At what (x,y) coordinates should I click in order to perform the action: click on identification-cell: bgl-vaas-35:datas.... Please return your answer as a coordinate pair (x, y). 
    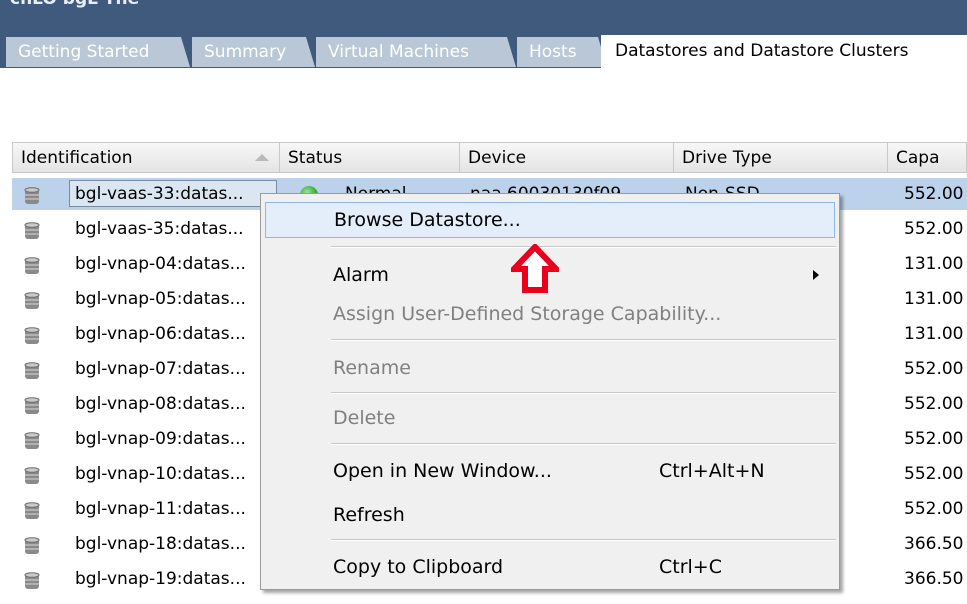
    Looking at the image, I should click on (159, 229).